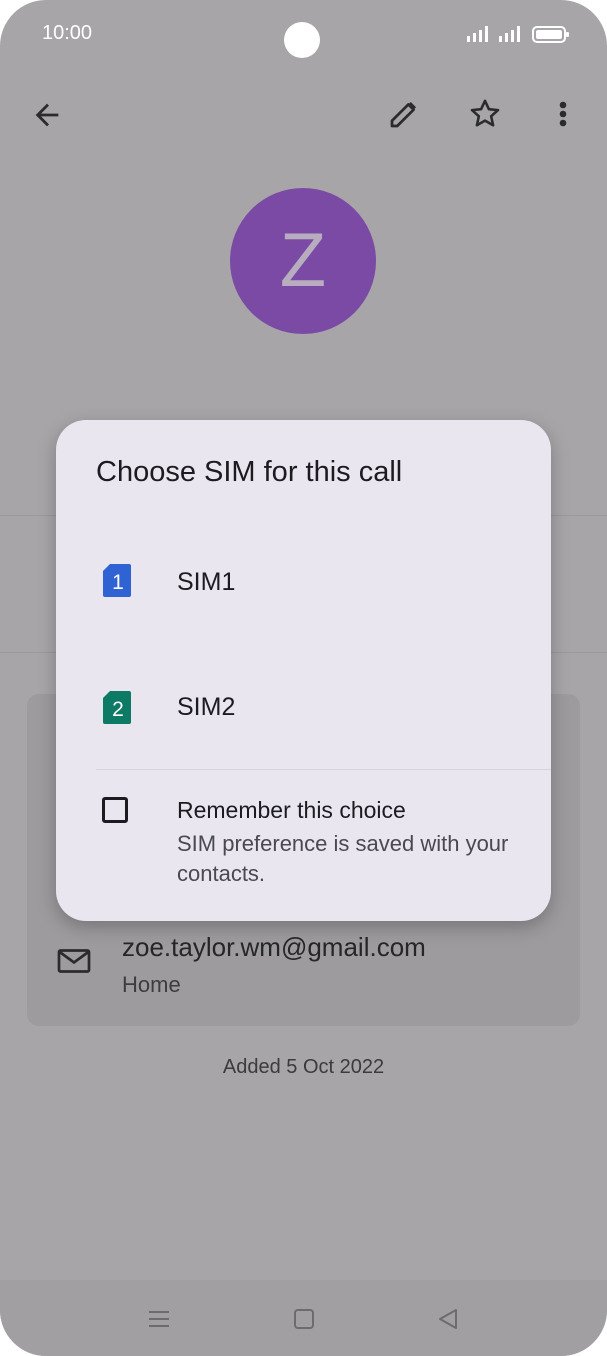 Image resolution: width=607 pixels, height=1356 pixels. Describe the element at coordinates (74, 961) in the screenshot. I see `email-icon` at that location.